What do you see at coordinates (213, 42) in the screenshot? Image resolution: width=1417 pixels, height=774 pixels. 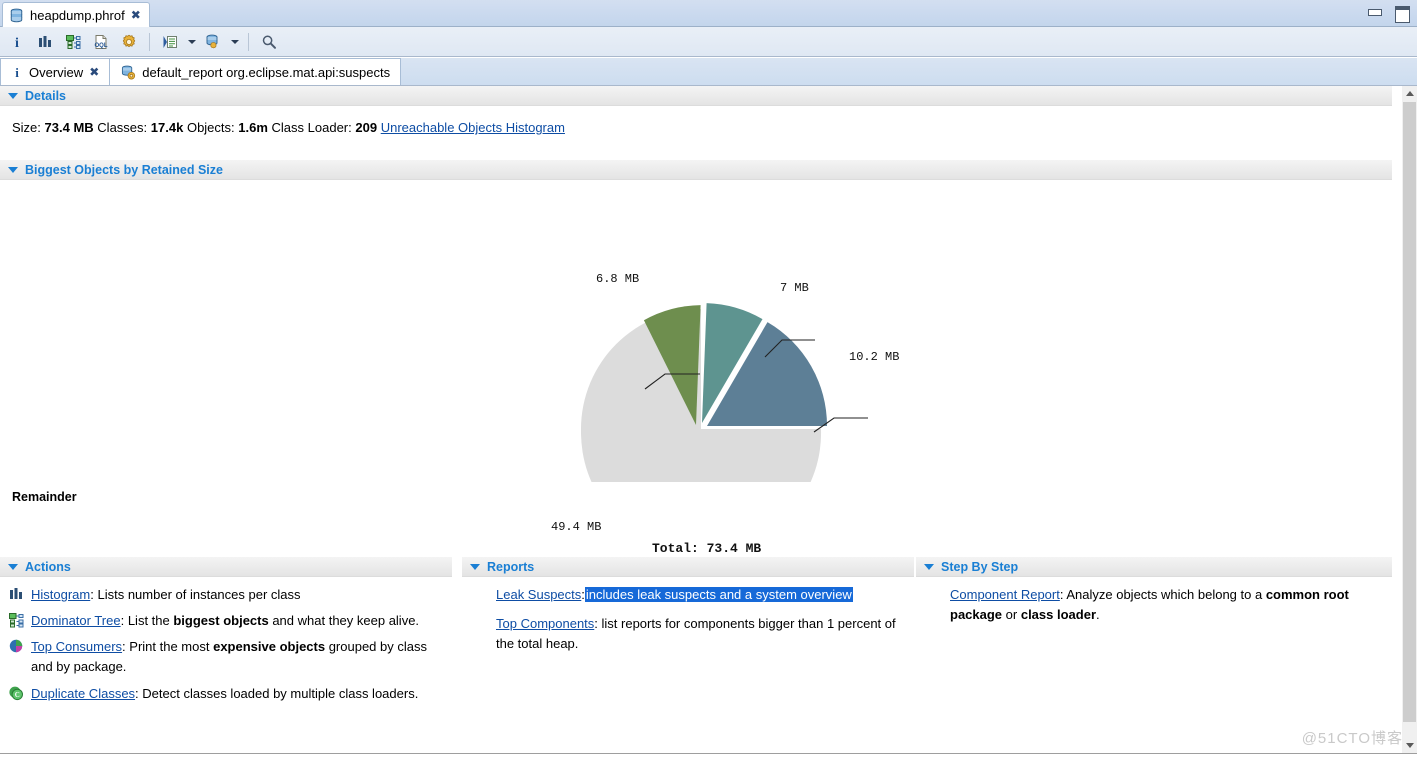 I see `run-expert-system-icon` at bounding box center [213, 42].